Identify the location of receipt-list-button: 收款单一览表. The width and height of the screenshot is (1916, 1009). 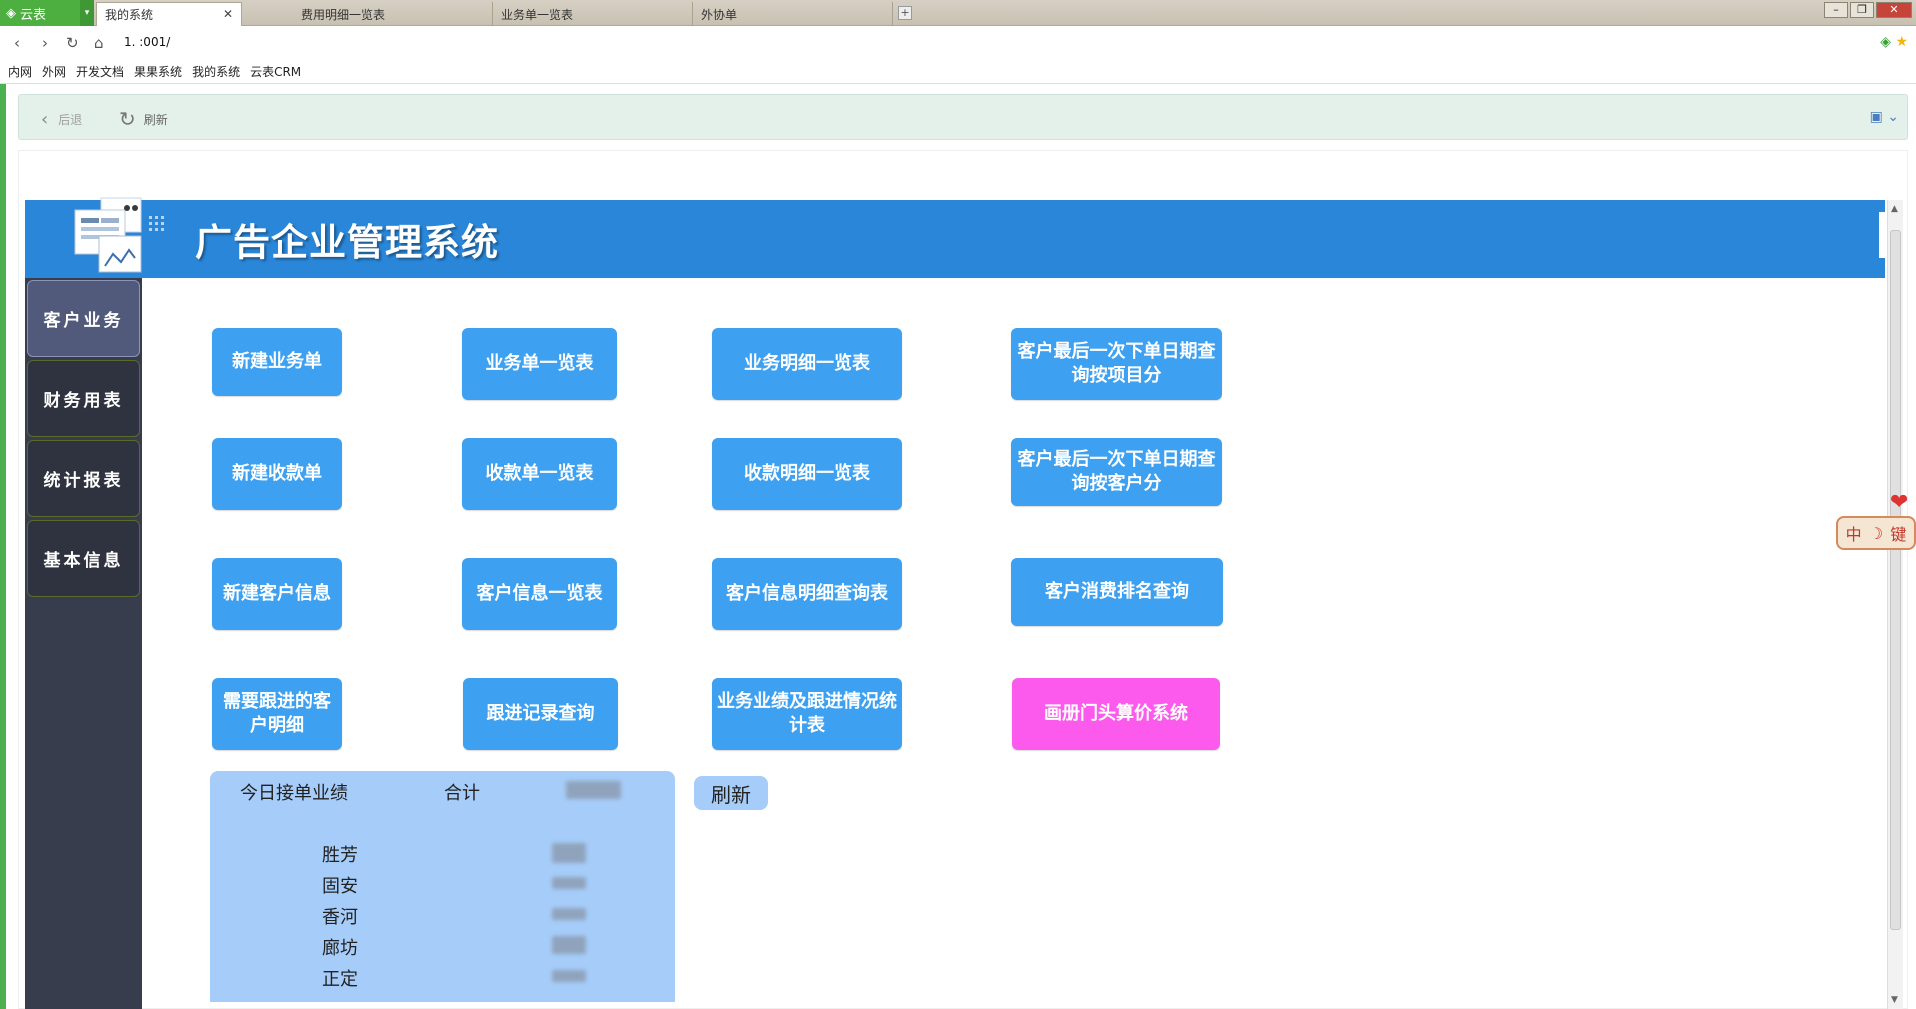
(539, 474).